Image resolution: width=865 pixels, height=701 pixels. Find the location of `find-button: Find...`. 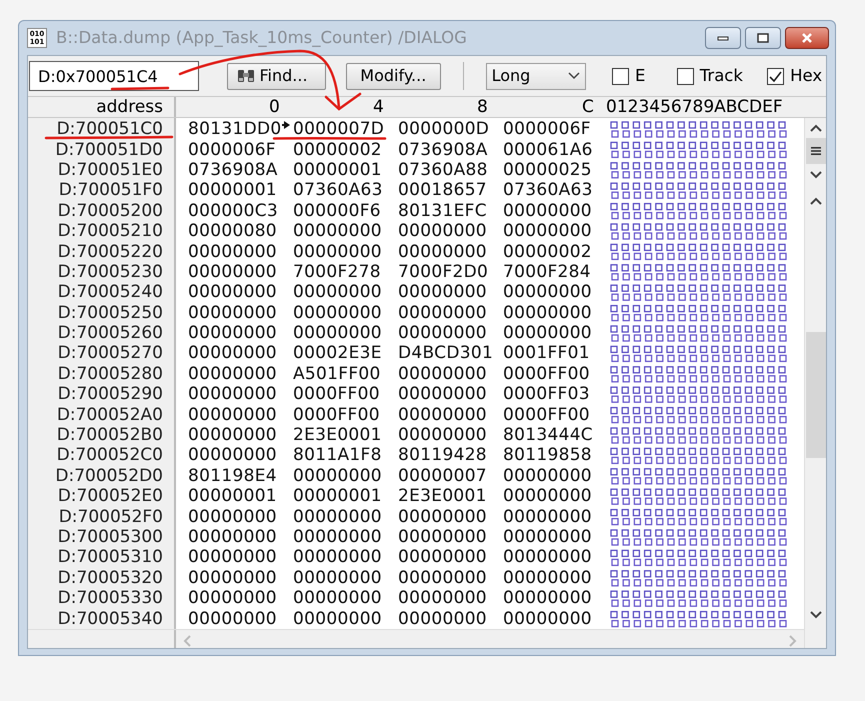

find-button: Find... is located at coordinates (276, 76).